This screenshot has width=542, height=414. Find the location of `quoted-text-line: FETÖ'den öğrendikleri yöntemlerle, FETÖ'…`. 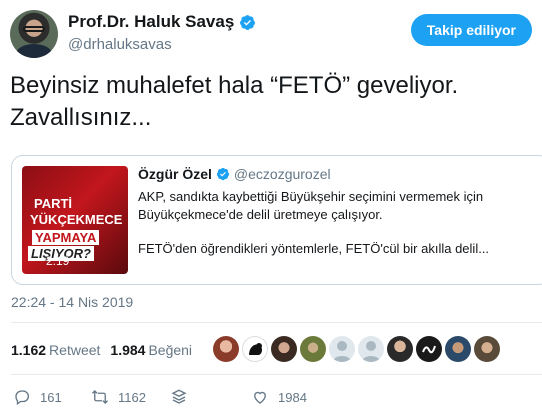

quoted-text-line: FETÖ'den öğrendikleri yöntemlerle, FETÖ'… is located at coordinates (314, 248).